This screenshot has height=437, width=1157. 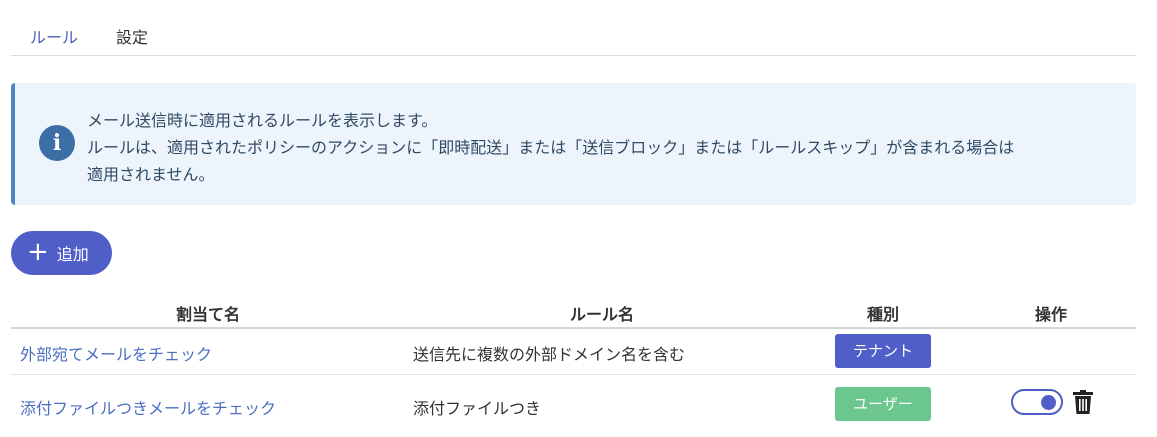 I want to click on table-header: 割当て名 ルール名 種別 操作, so click(x=573, y=310).